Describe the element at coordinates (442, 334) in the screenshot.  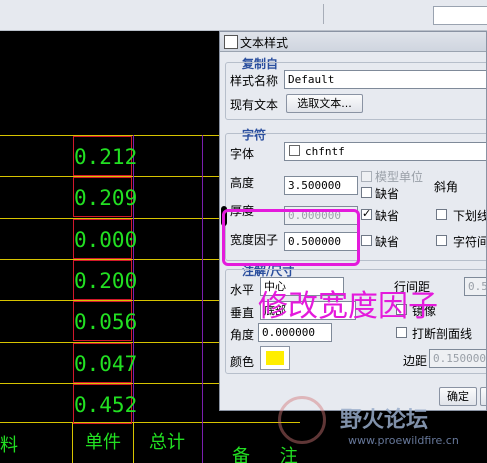
I see `break-hatch-label: 打断剖面线` at that location.